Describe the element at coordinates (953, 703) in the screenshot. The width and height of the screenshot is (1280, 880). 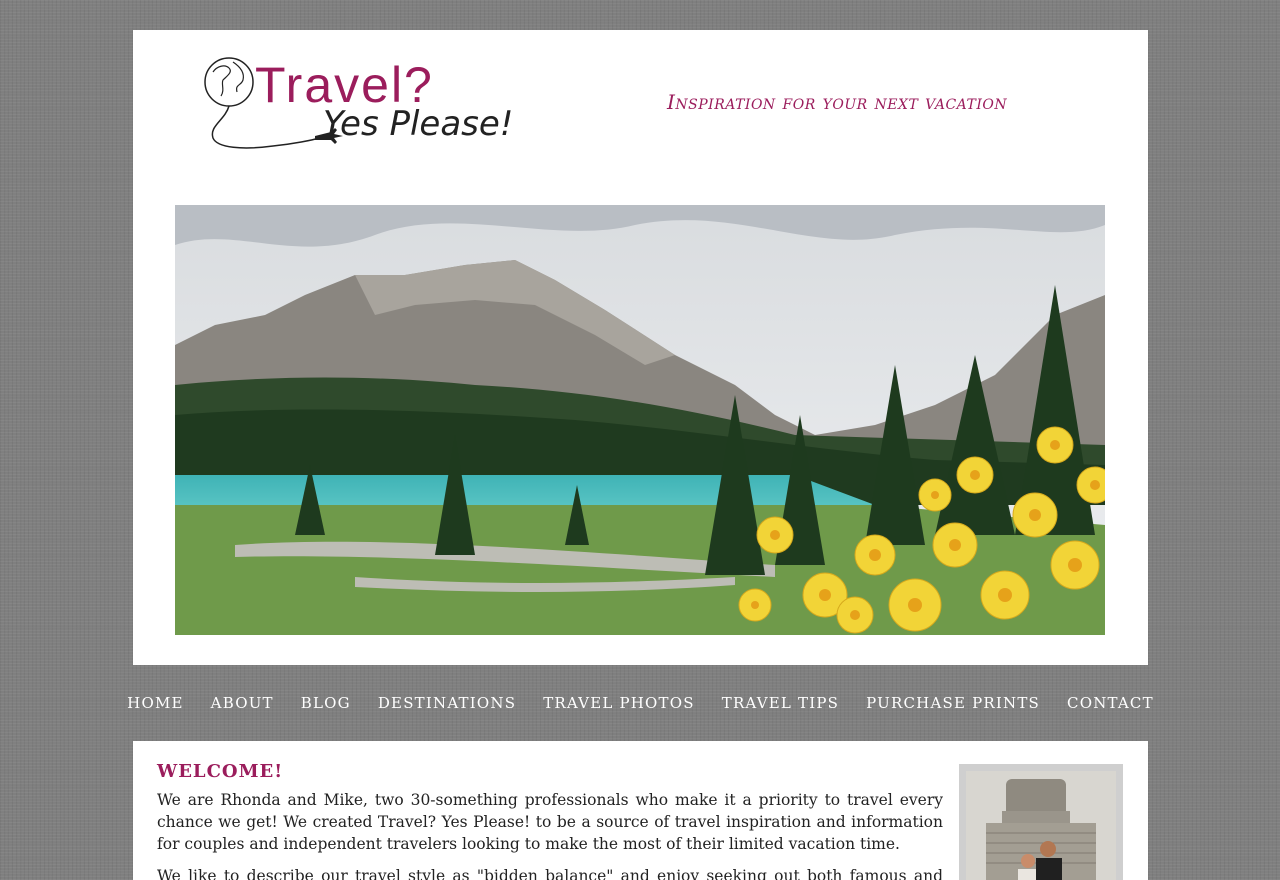
I see `nav-purchase-prints: PURCHASE PRINTS` at that location.